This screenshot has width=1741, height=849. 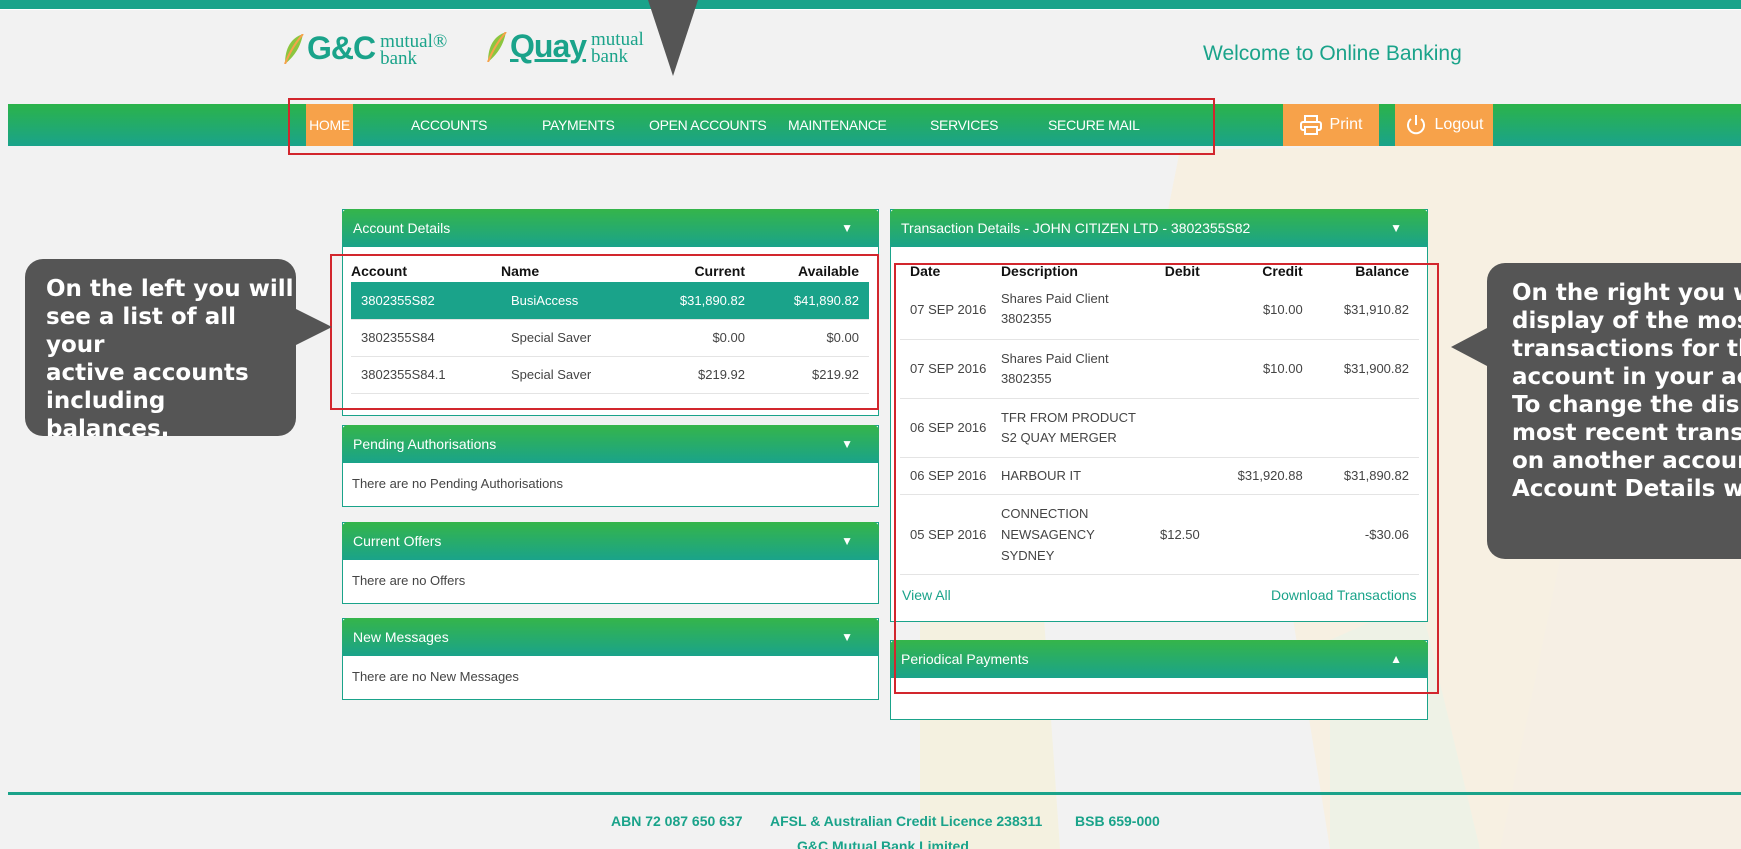 I want to click on account-details-header: Account Details ▼, so click(x=610, y=228).